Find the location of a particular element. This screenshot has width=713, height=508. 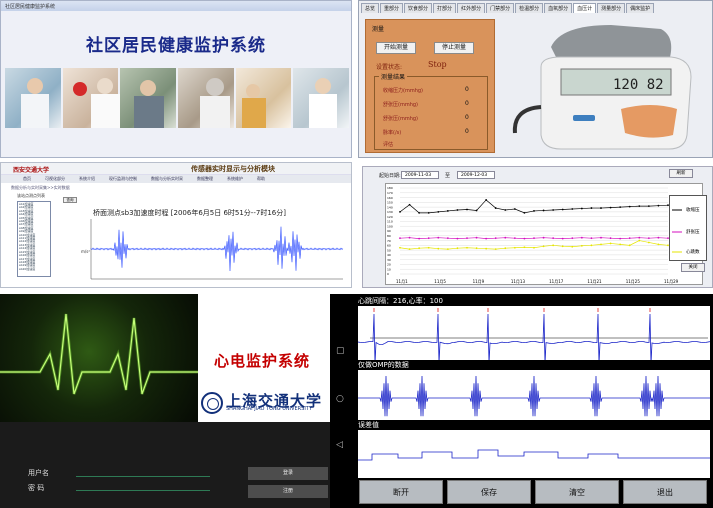

tab-item: 饮食部分 is located at coordinates (418, 8).